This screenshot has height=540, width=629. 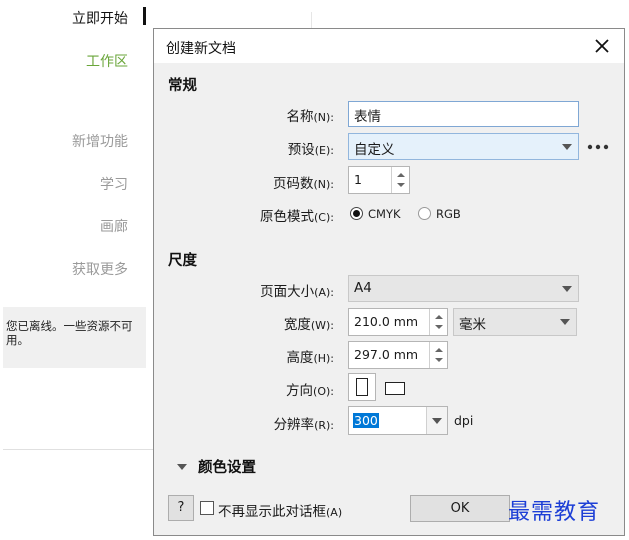 I want to click on preset-value: 自定义, so click(x=374, y=150).